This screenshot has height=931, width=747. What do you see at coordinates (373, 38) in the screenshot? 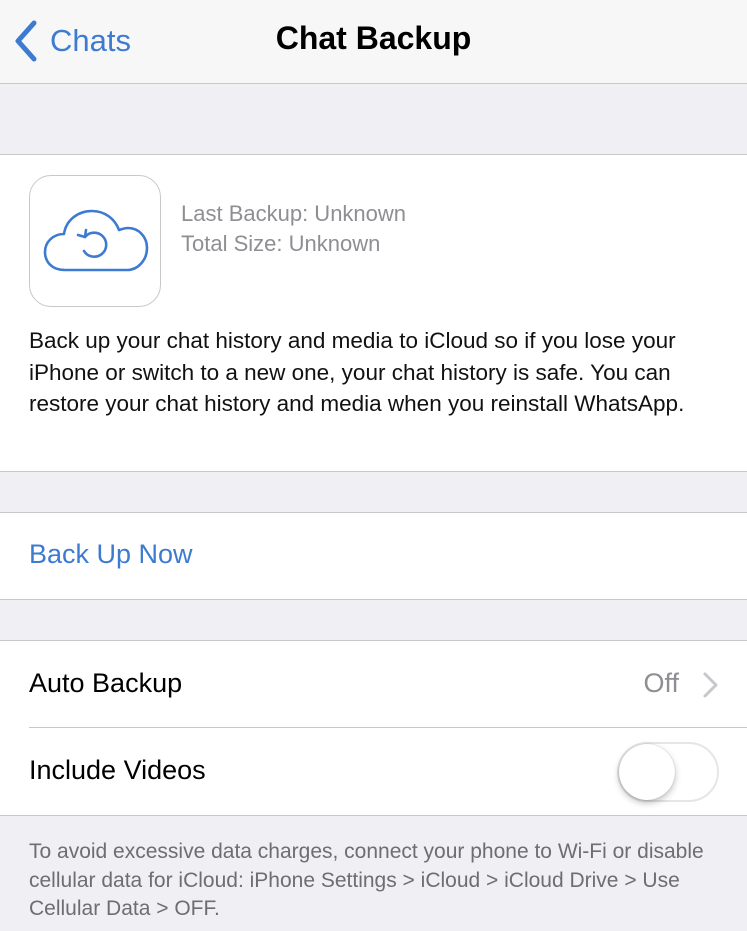
I see `page-title: Chat Backup` at bounding box center [373, 38].